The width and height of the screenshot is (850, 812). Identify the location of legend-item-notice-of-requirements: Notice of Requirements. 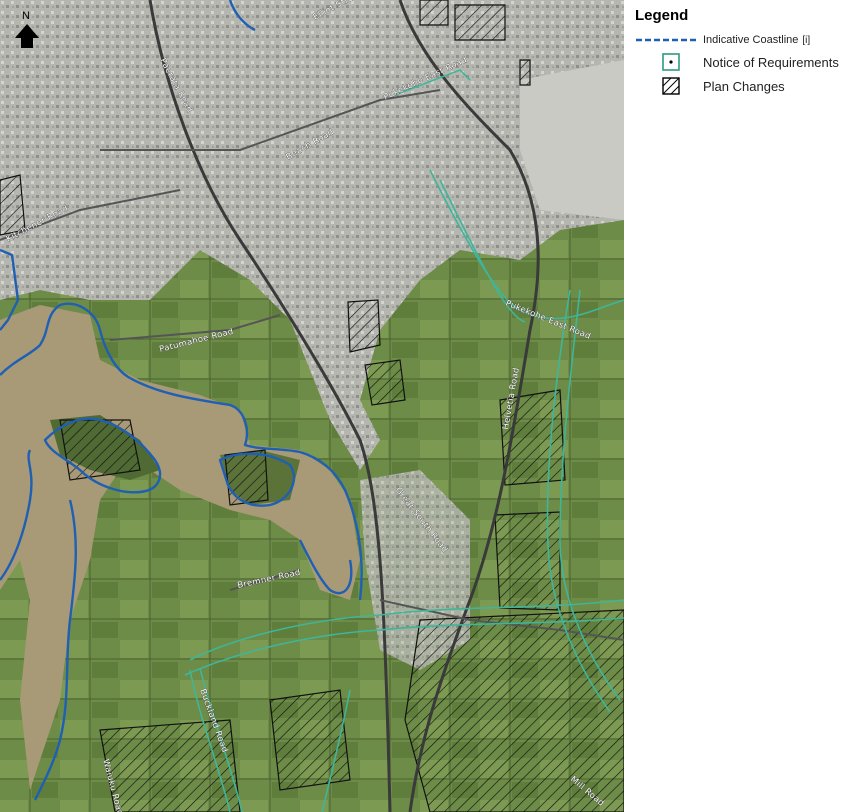
(750, 62).